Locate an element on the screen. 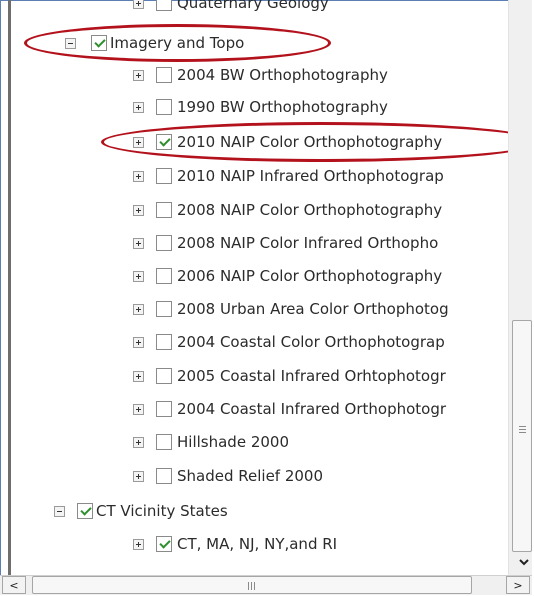 The width and height of the screenshot is (534, 596). tree-row-imagery-and-topo: Imagery and Topo is located at coordinates (154, 43).